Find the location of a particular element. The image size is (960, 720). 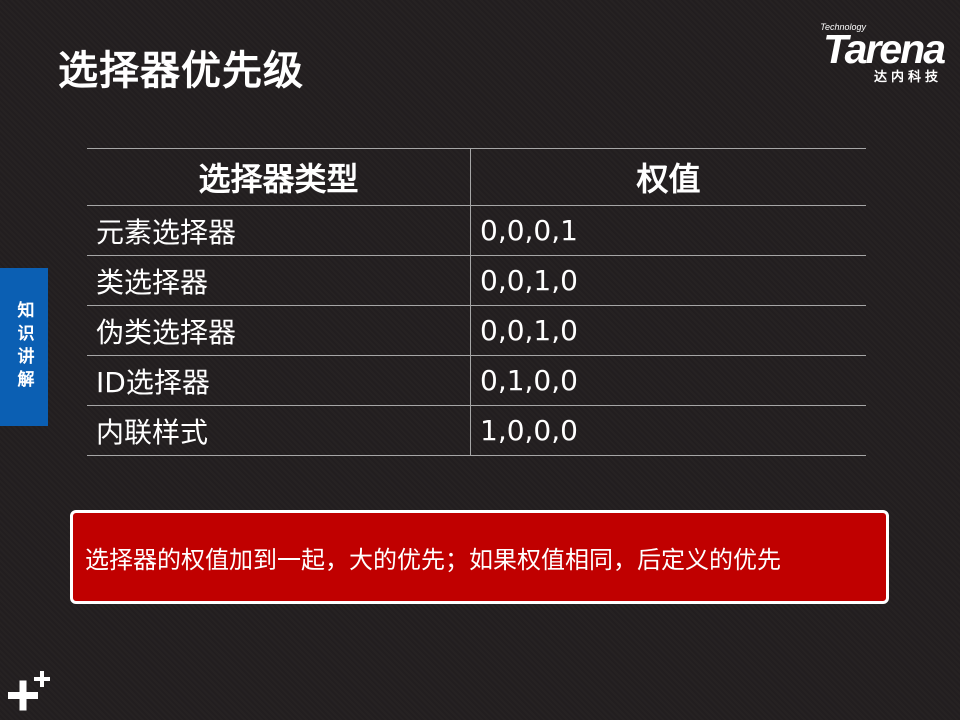

table-header-cell: 选择器类型 is located at coordinates (279, 177).